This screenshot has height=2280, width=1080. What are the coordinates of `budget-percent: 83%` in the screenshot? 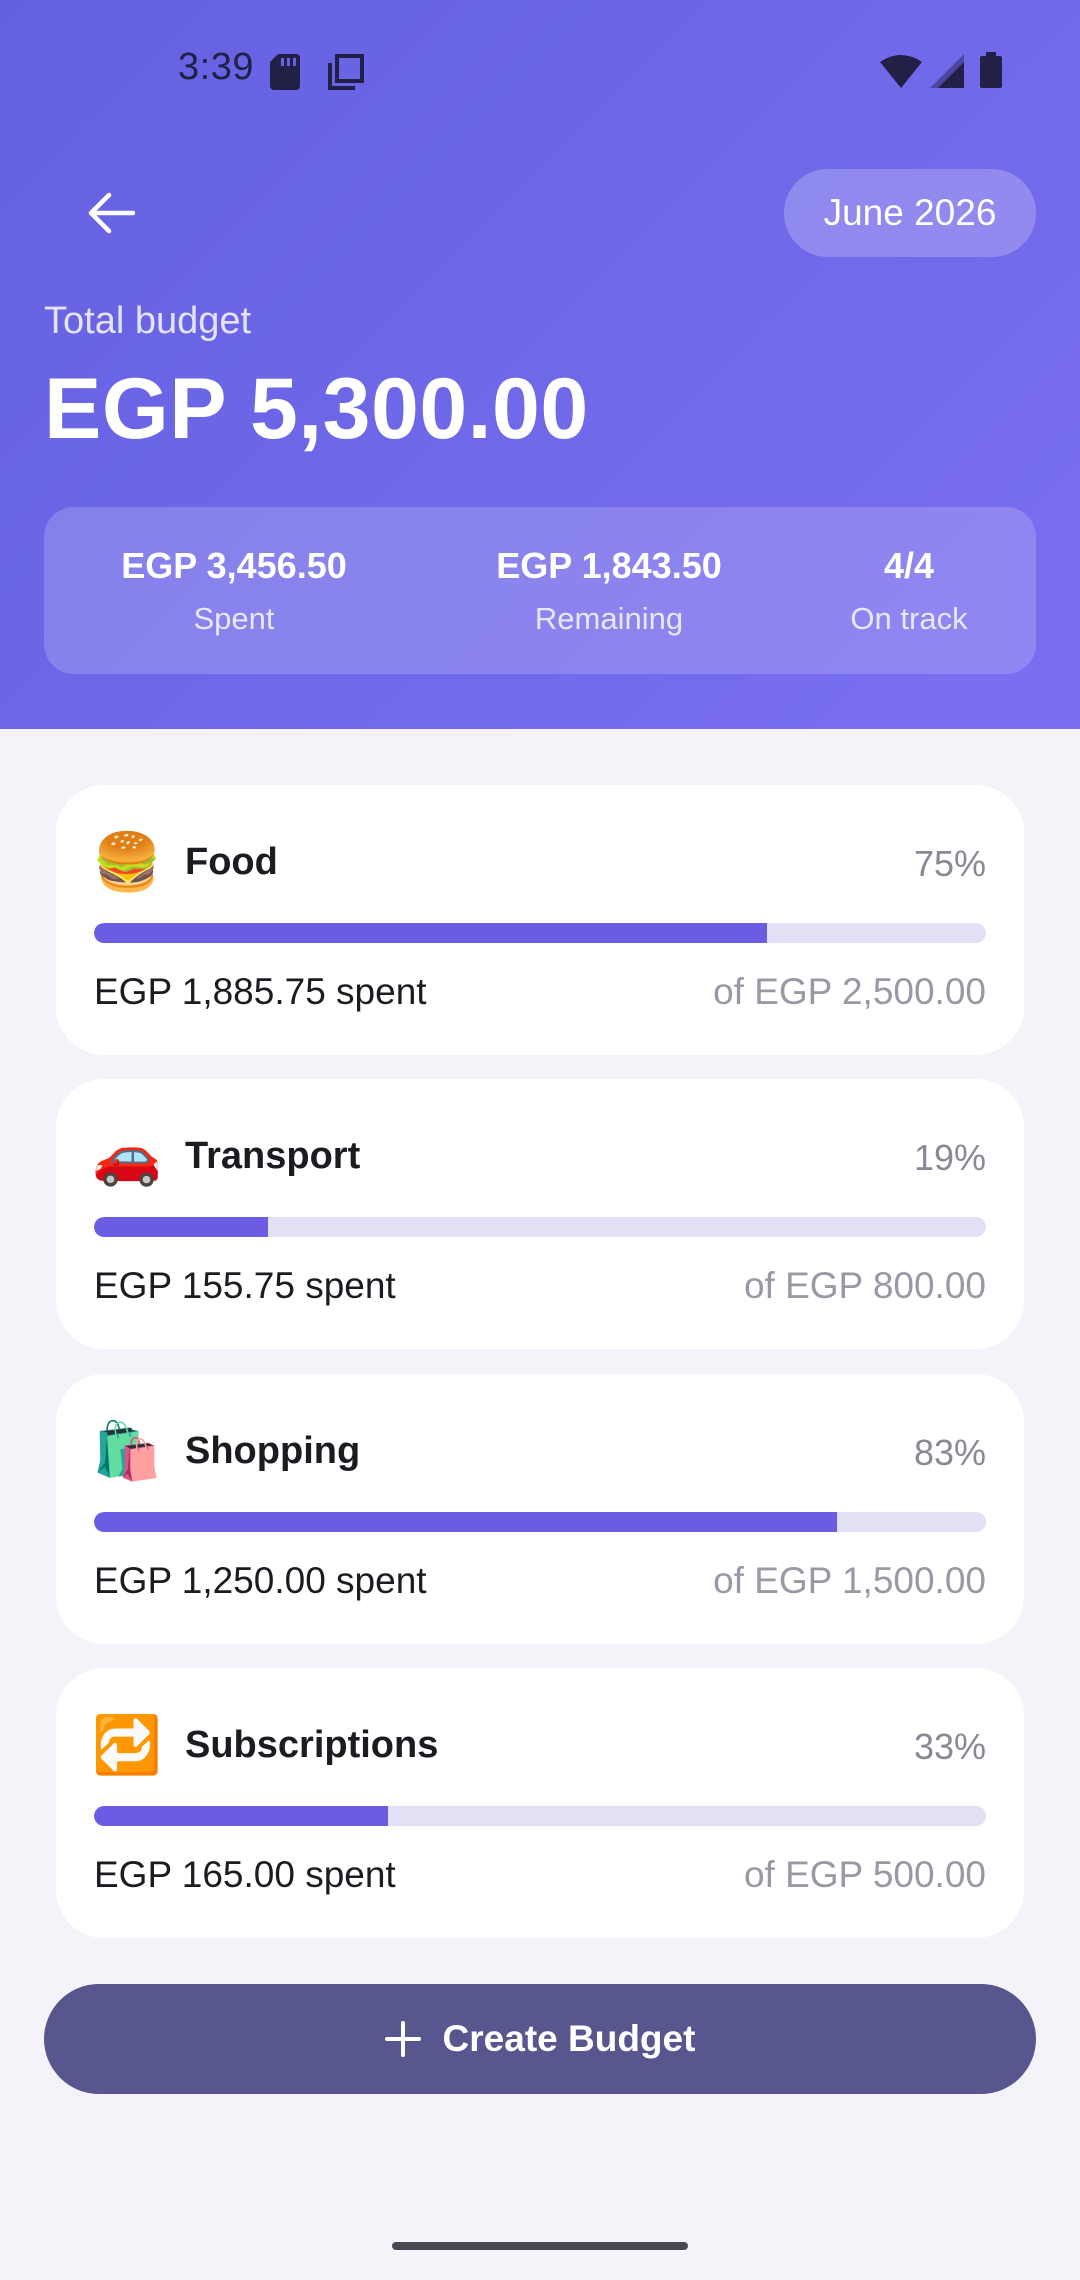 It's located at (949, 1452).